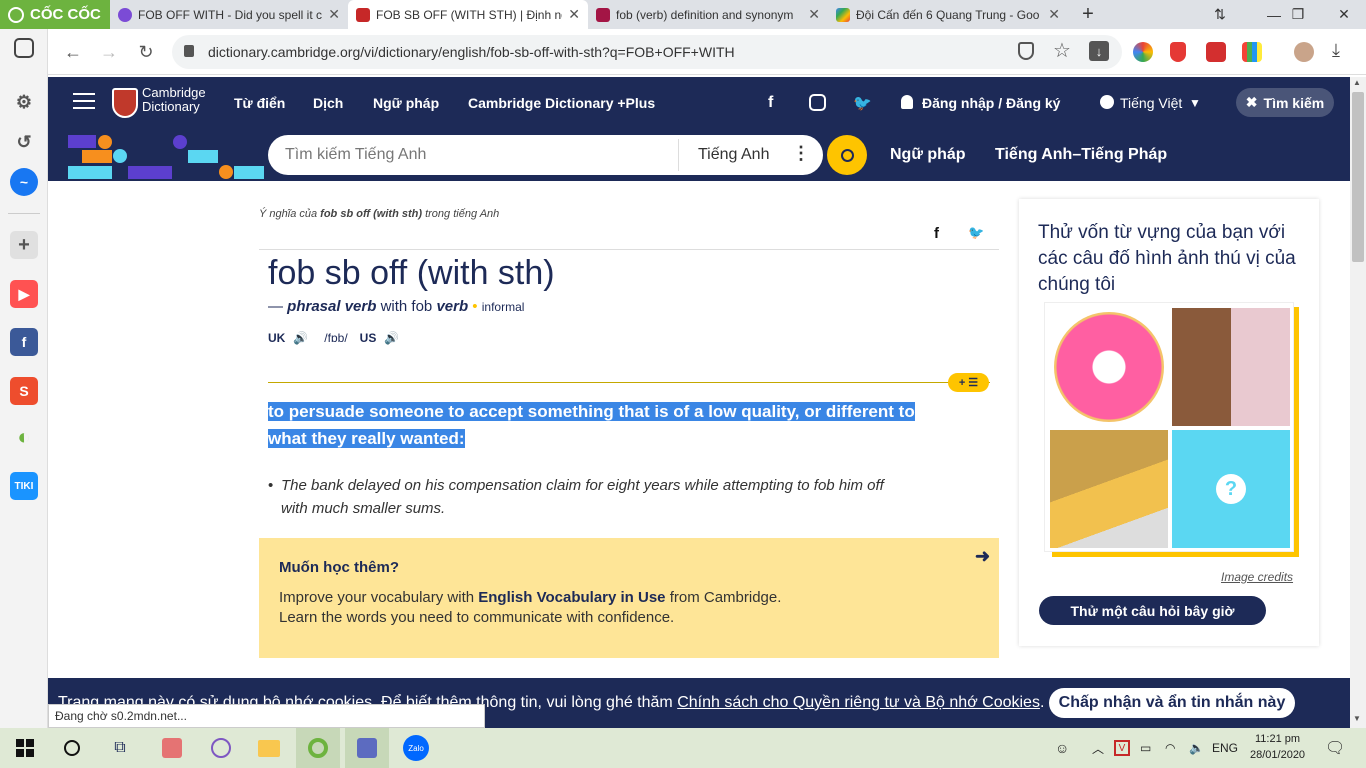 This screenshot has width=1366, height=768. I want to click on browser-tab-2: FOB SB OFF (WITH STH) | Định ngh ✕, so click(468, 14).